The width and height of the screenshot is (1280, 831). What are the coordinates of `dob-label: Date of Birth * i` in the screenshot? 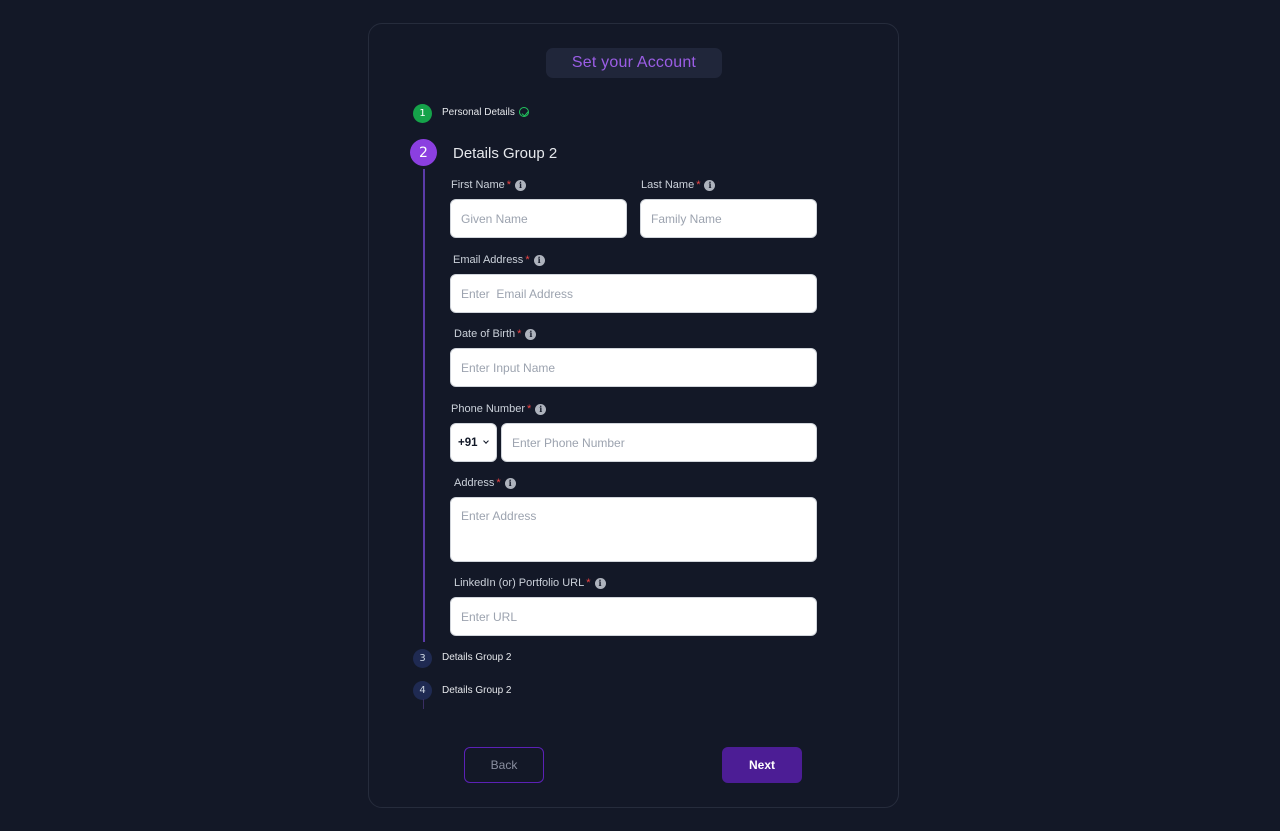 It's located at (495, 334).